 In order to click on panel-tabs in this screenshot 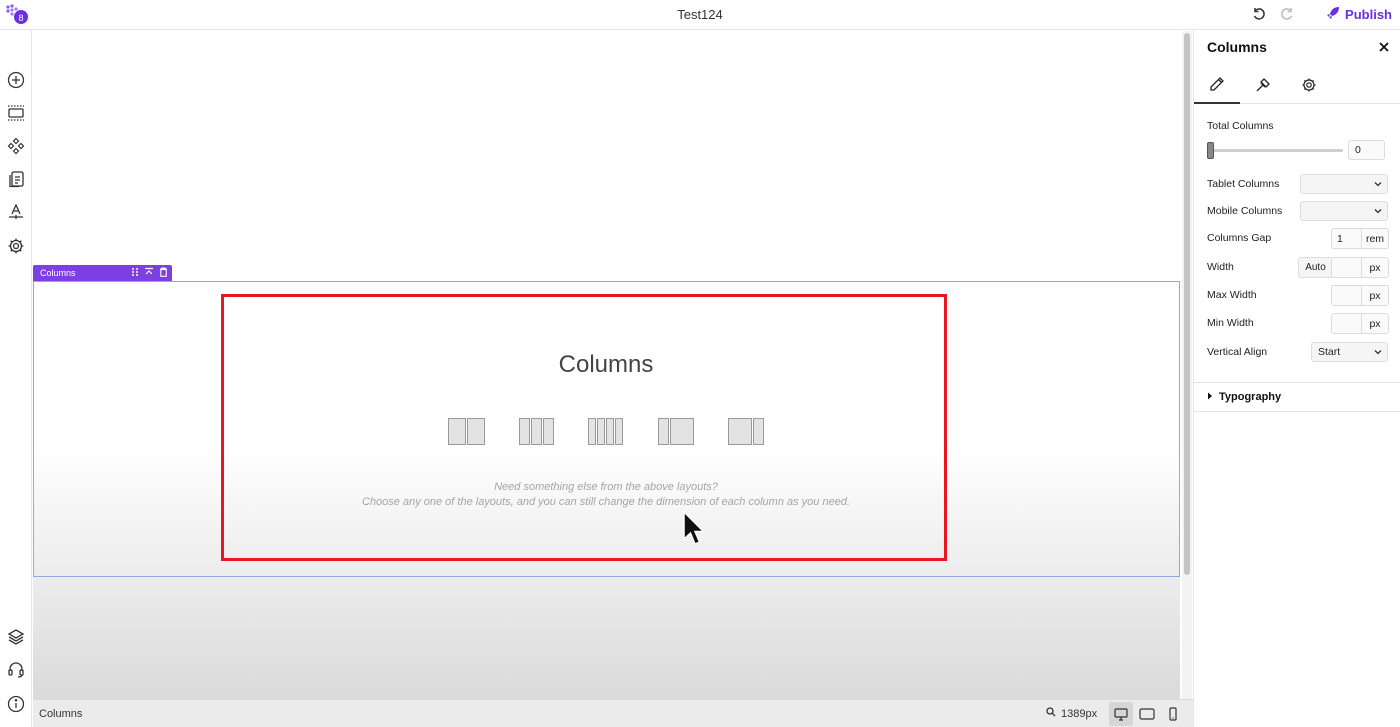, I will do `click(1297, 87)`.